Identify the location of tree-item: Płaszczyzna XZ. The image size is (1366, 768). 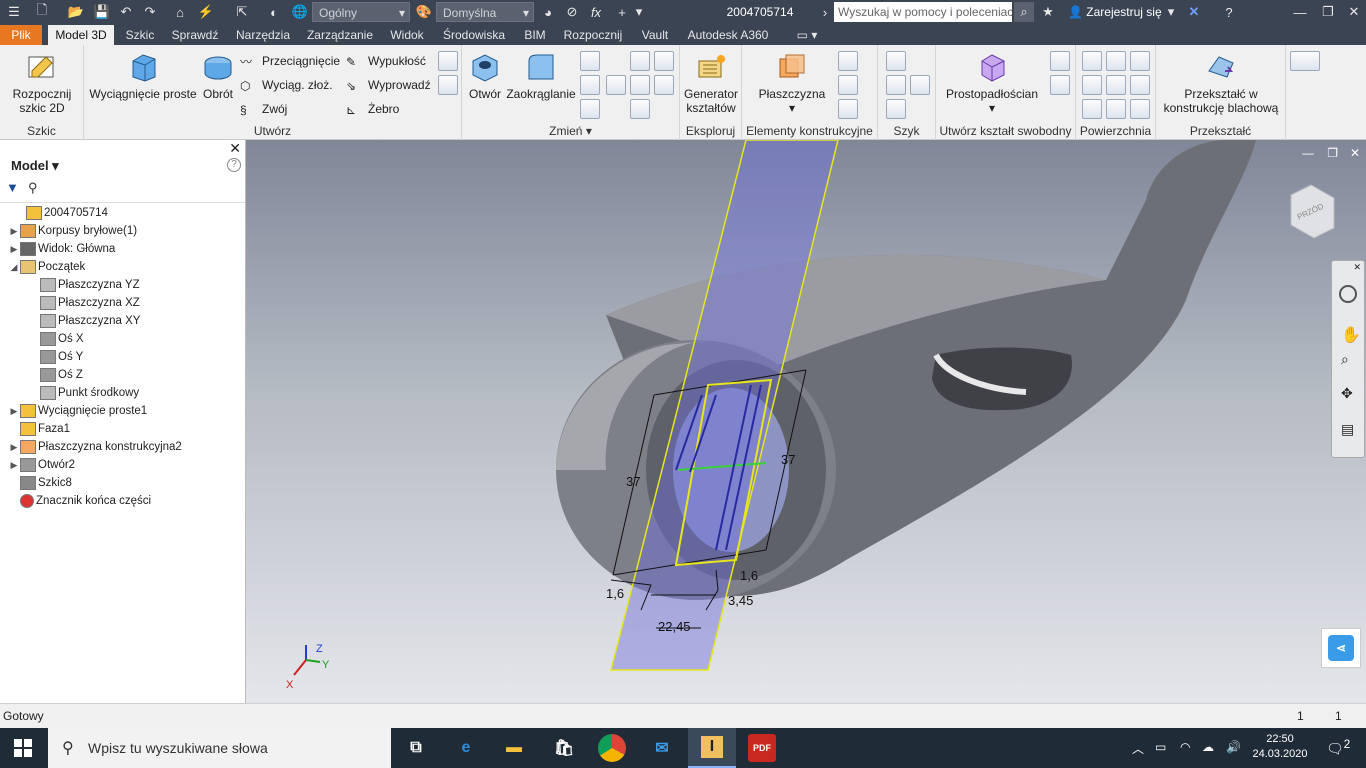
(84, 303).